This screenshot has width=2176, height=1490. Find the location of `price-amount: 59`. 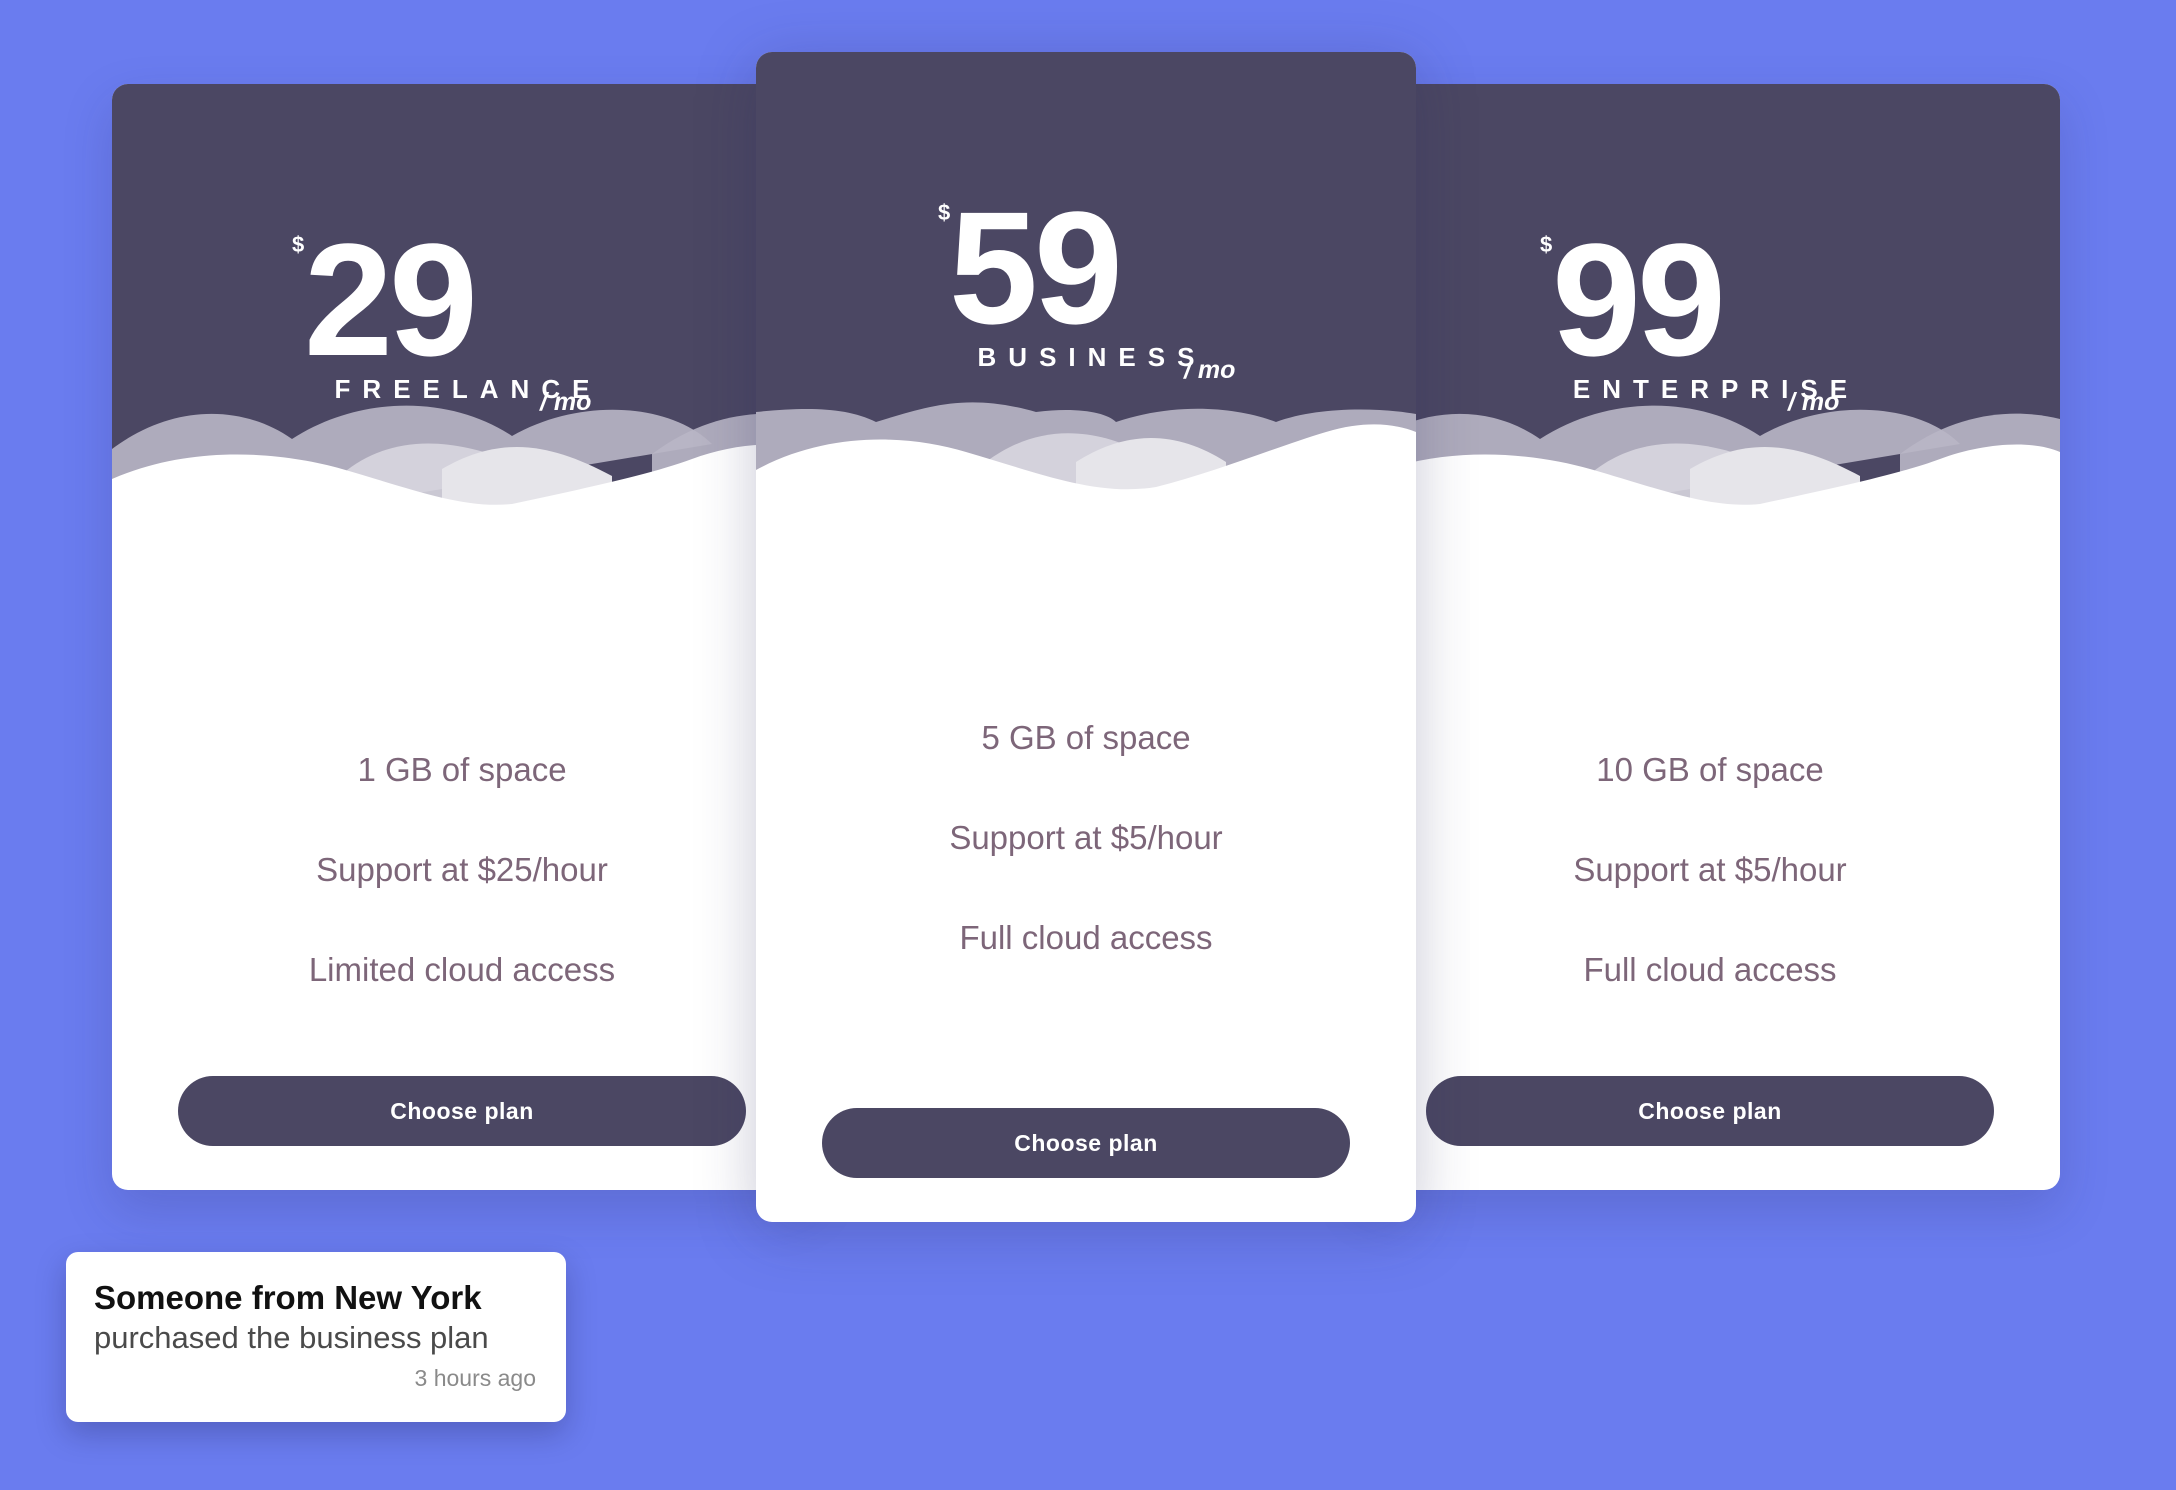

price-amount: 59 is located at coordinates (1036, 267).